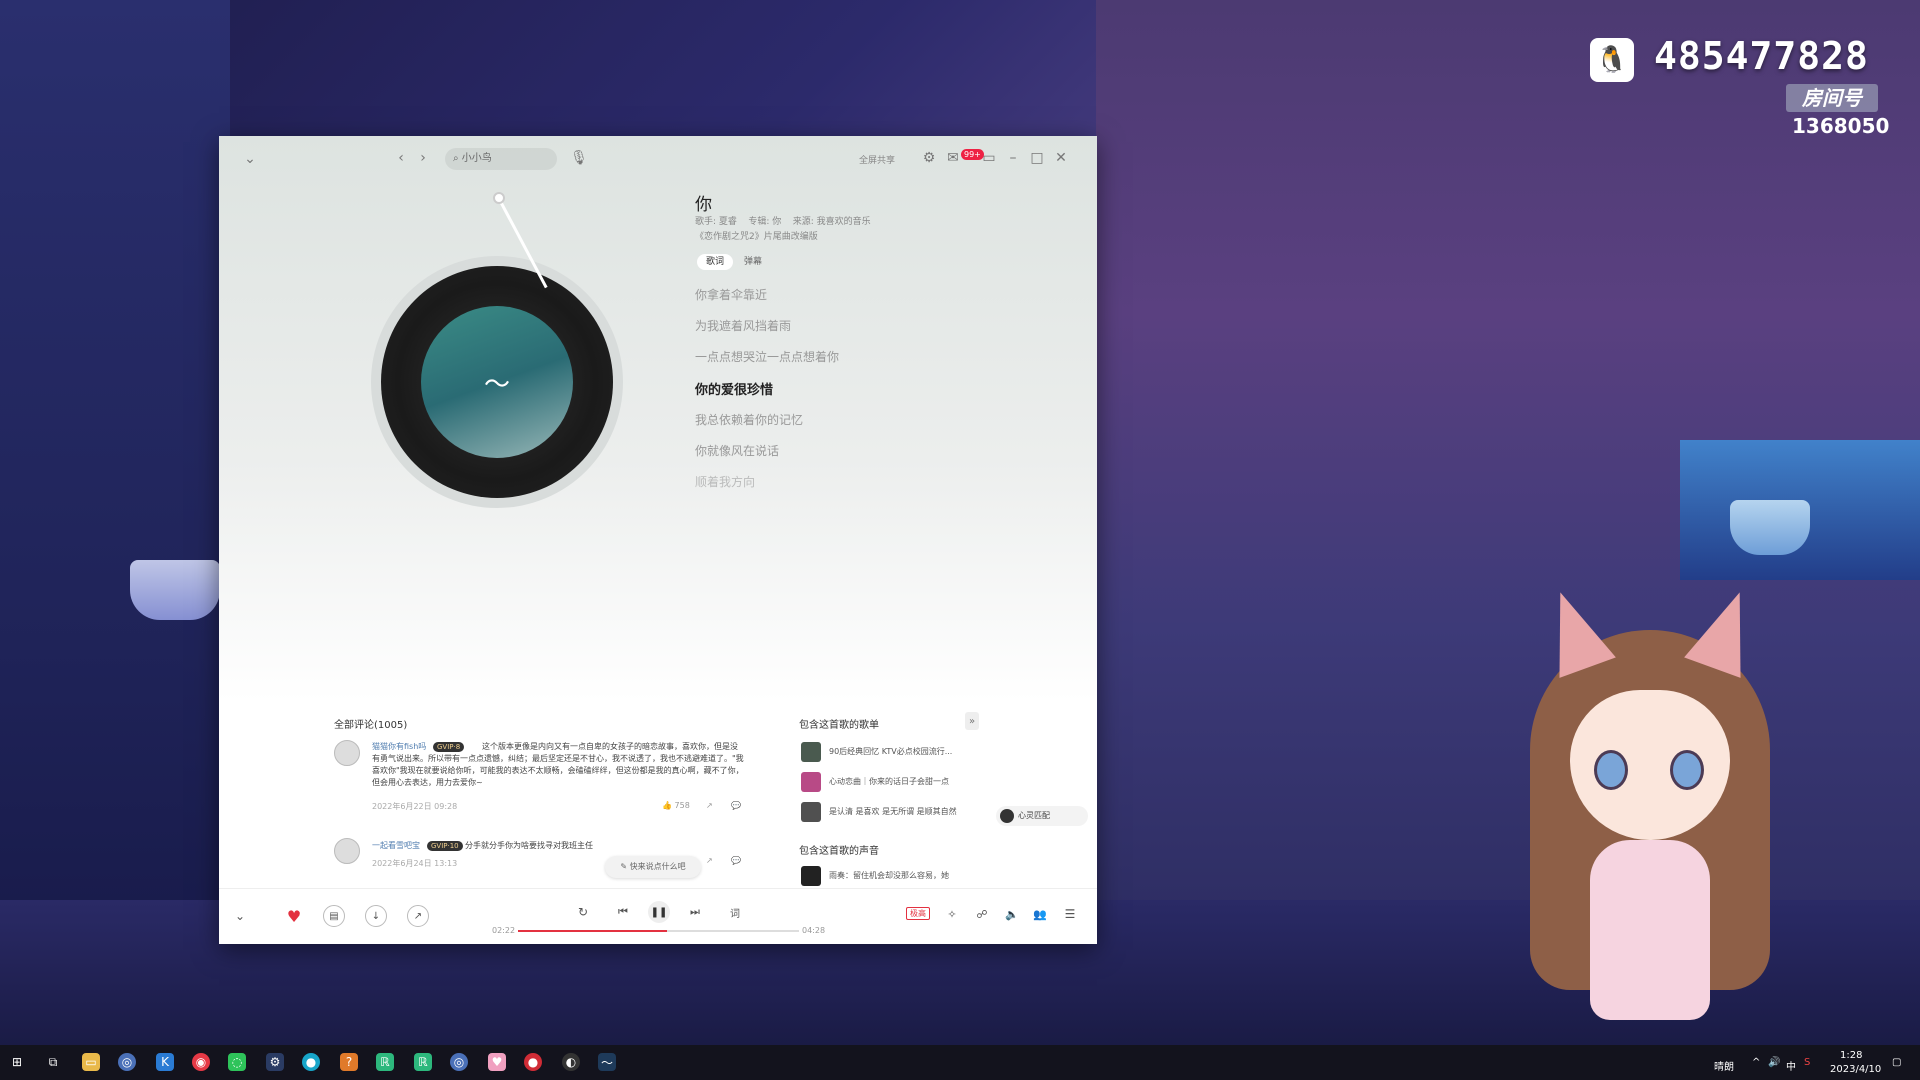  Describe the element at coordinates (982, 914) in the screenshot. I see `listen-together-icon: ☍` at that location.